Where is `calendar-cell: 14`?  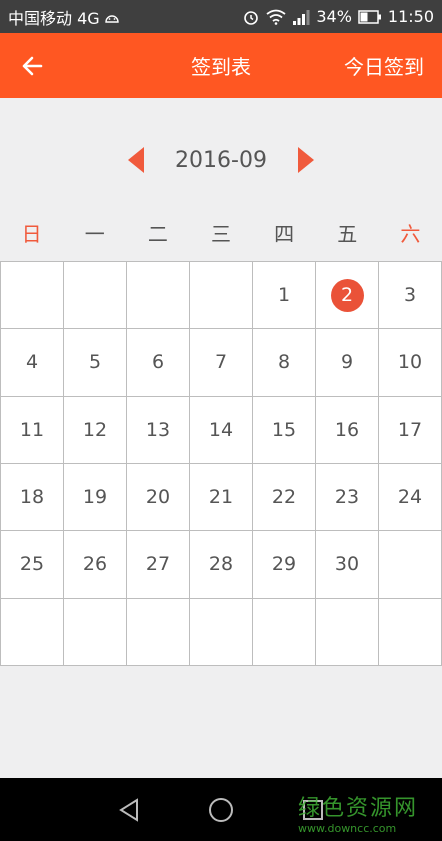 calendar-cell: 14 is located at coordinates (221, 430).